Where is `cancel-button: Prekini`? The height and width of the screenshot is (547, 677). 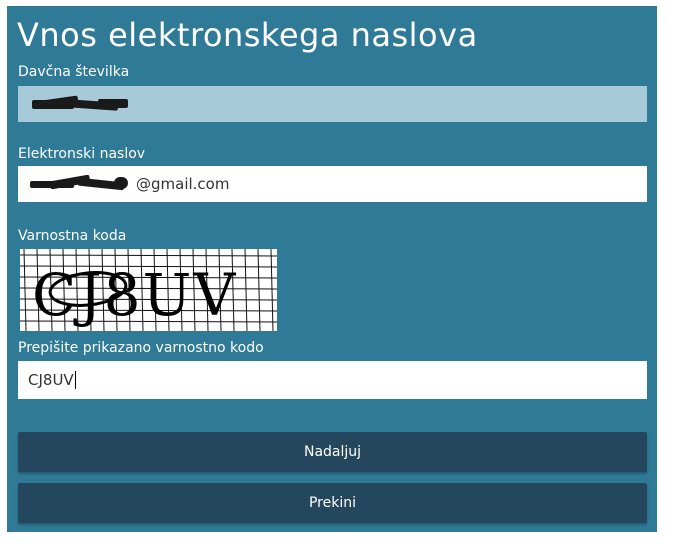 cancel-button: Prekini is located at coordinates (332, 503).